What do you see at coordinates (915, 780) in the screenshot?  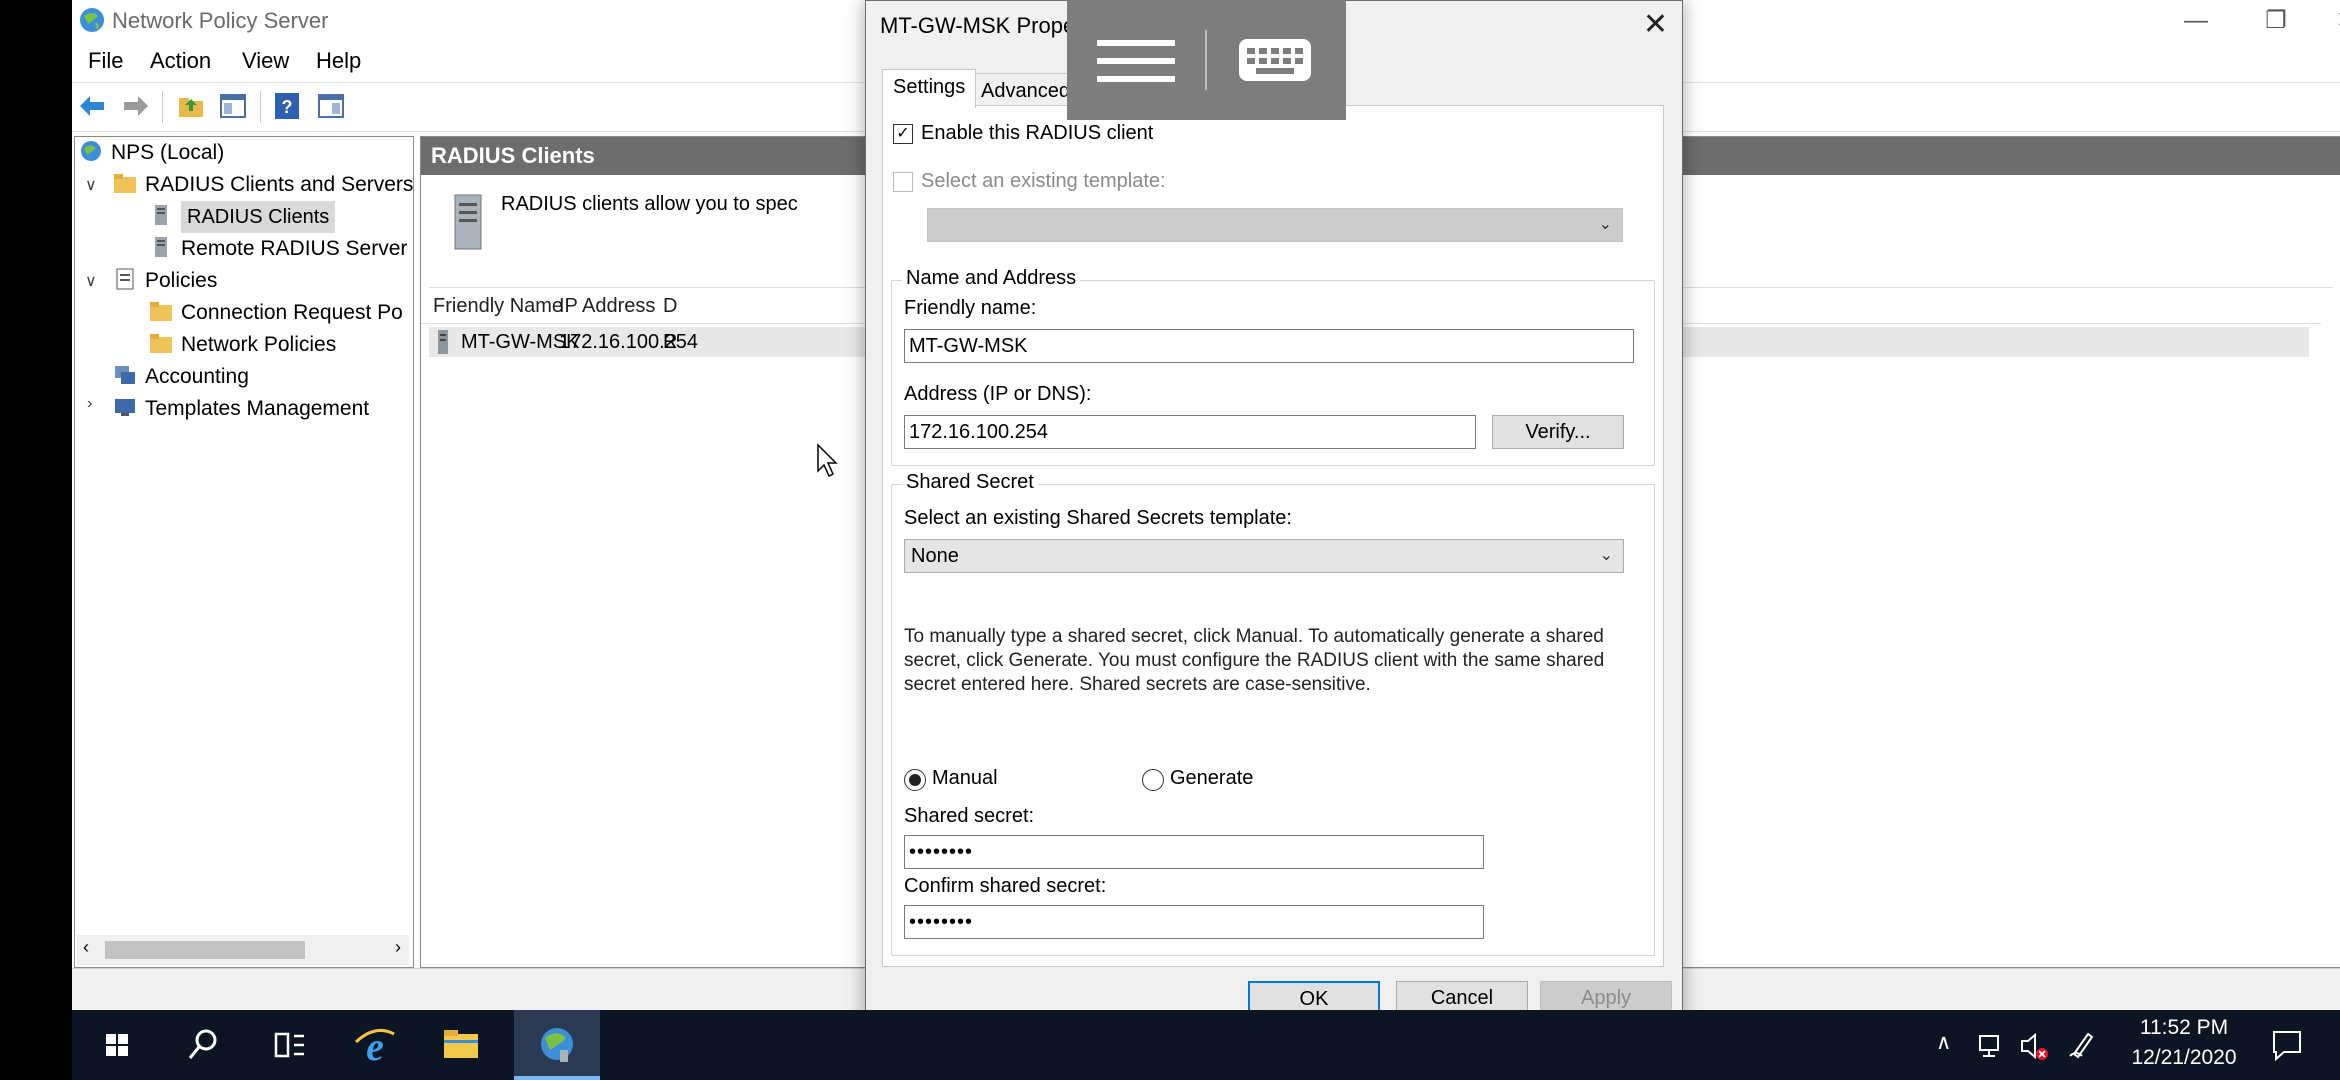 I see `manual-radio` at bounding box center [915, 780].